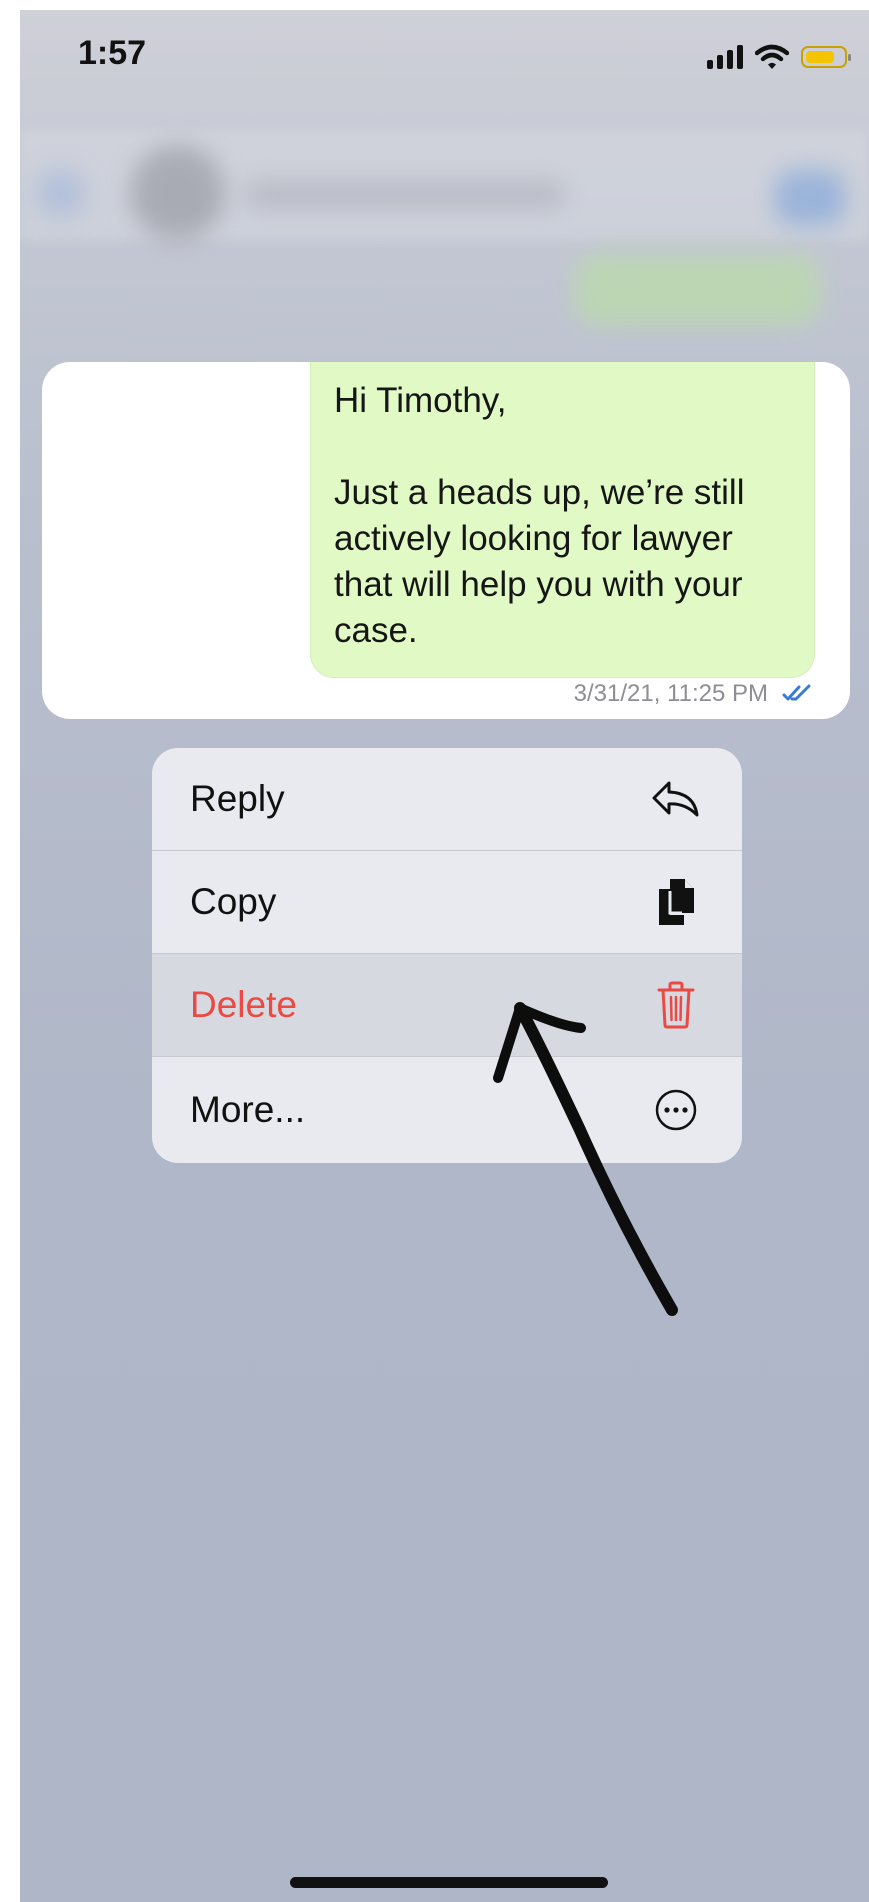  Describe the element at coordinates (676, 1110) in the screenshot. I see `more-icon` at that location.